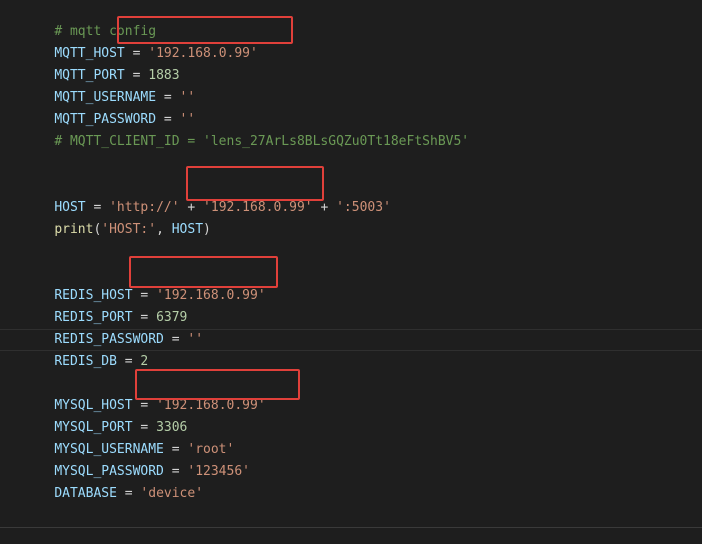  Describe the element at coordinates (164, 229) in the screenshot. I see `print-comma: ,` at that location.